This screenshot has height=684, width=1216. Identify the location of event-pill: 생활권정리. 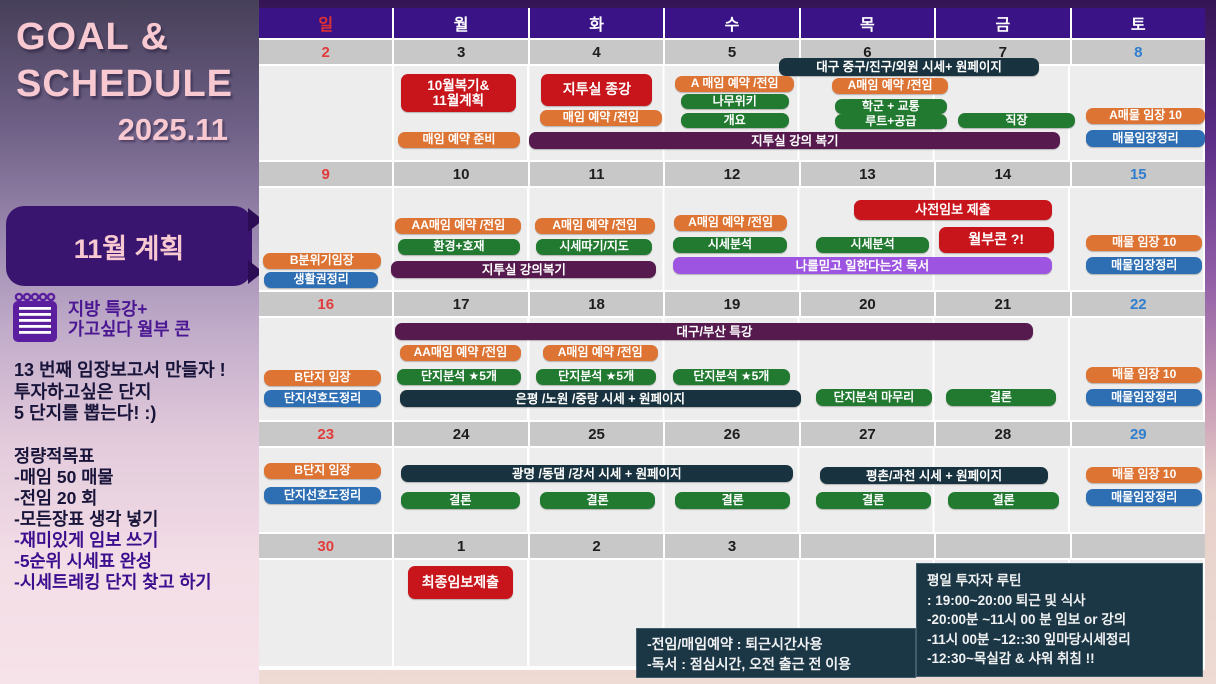
(321, 280).